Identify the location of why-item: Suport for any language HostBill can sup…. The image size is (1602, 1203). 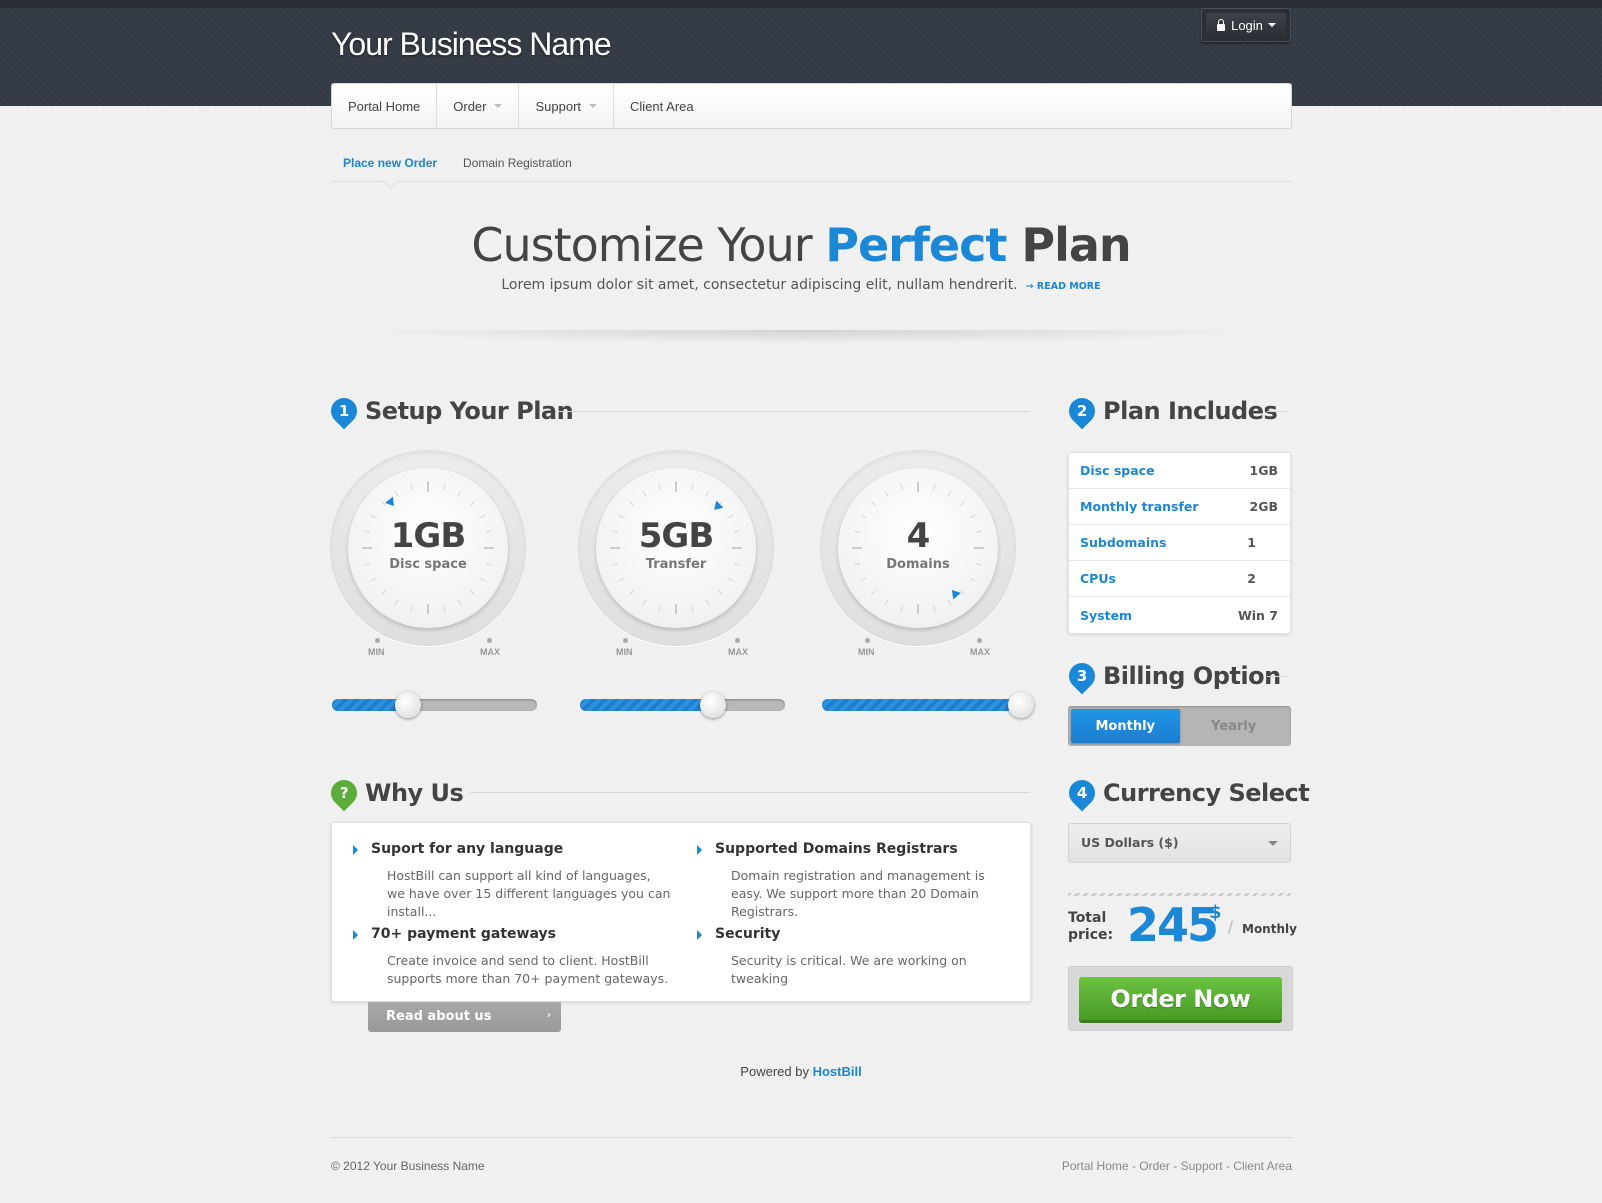
(511, 881).